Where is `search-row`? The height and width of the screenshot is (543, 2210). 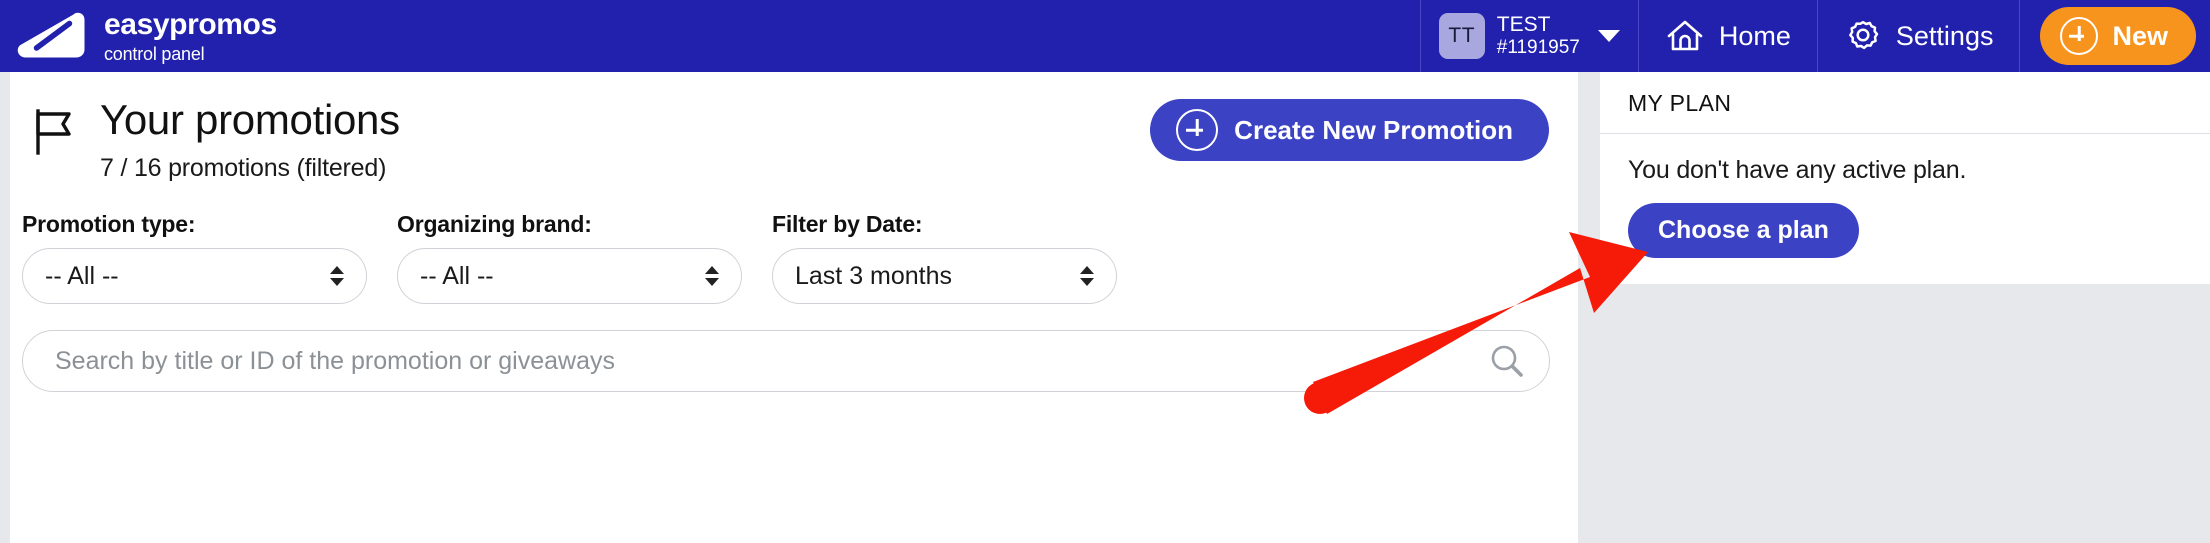
search-row is located at coordinates (794, 348).